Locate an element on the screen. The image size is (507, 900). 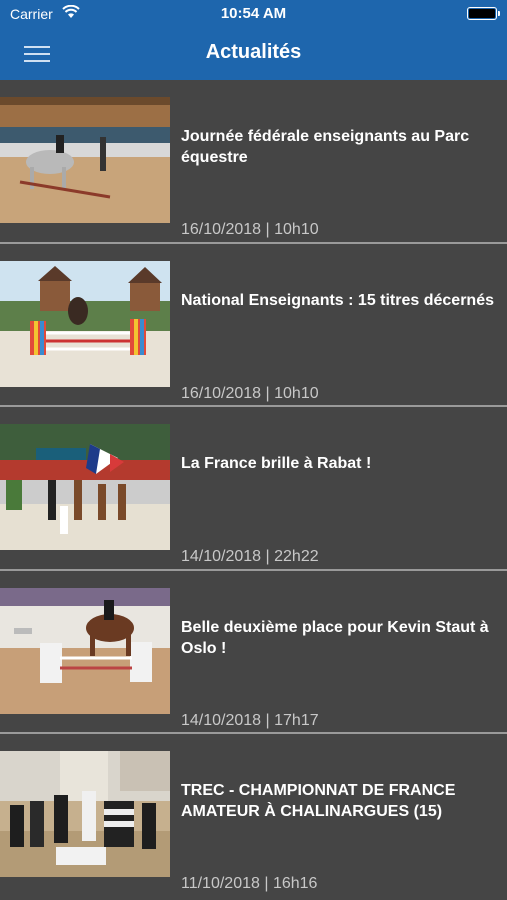
nav-bar: Actualités is located at coordinates (253, 54).